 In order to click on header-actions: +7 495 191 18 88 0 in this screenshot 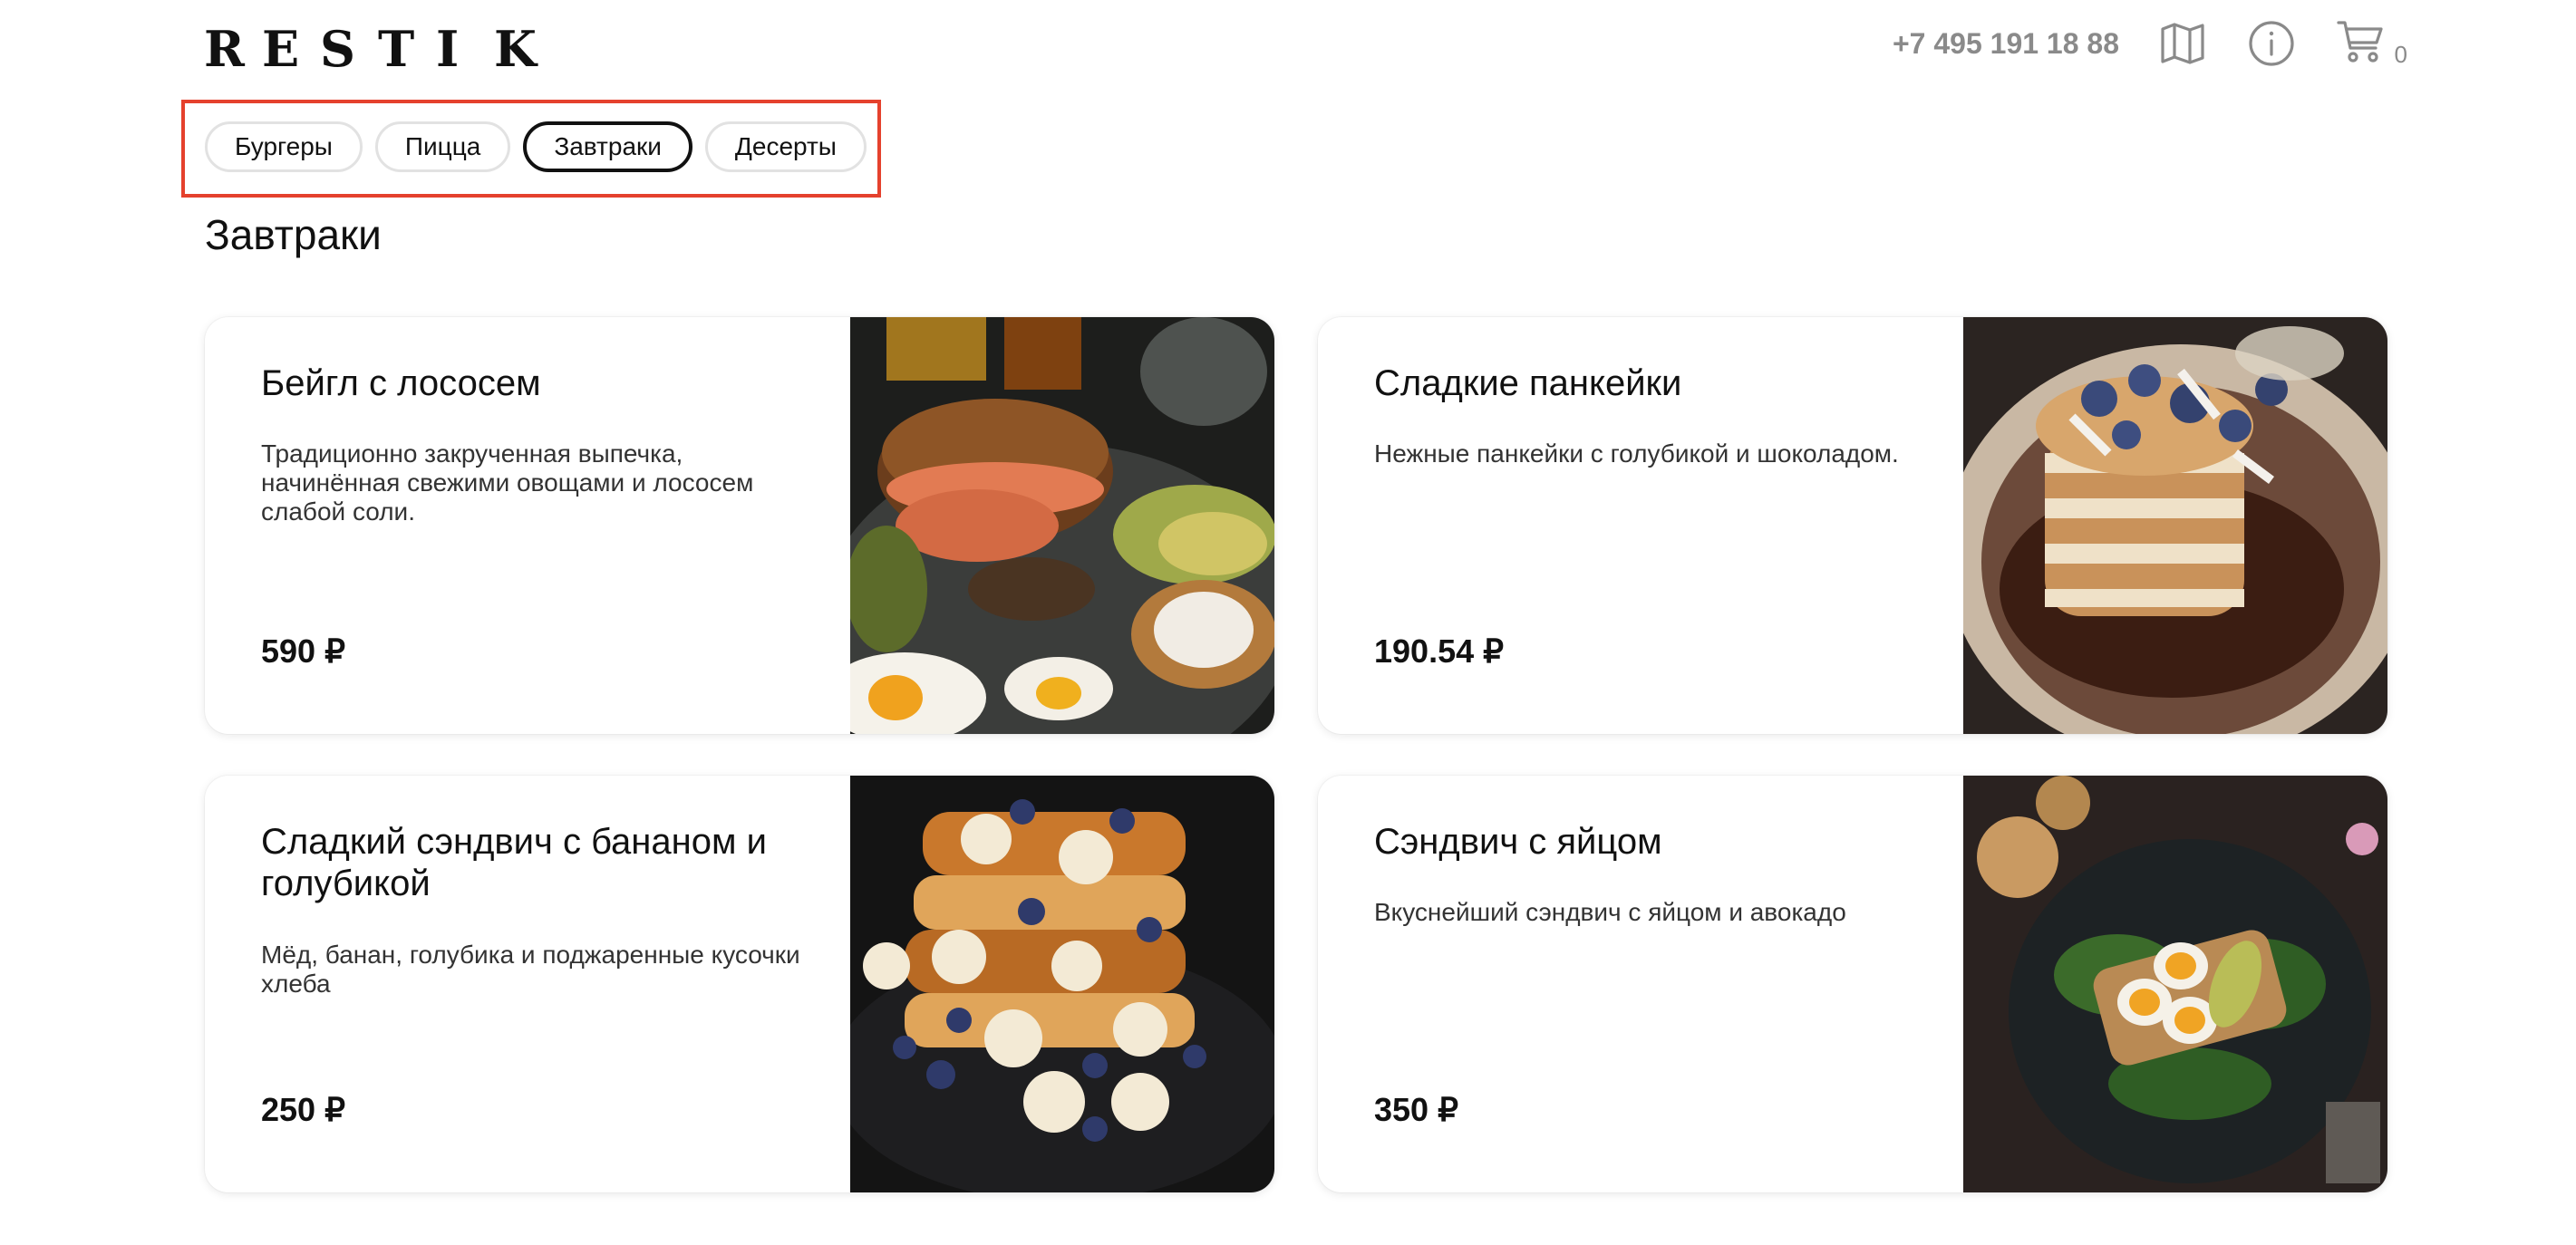, I will do `click(2150, 43)`.